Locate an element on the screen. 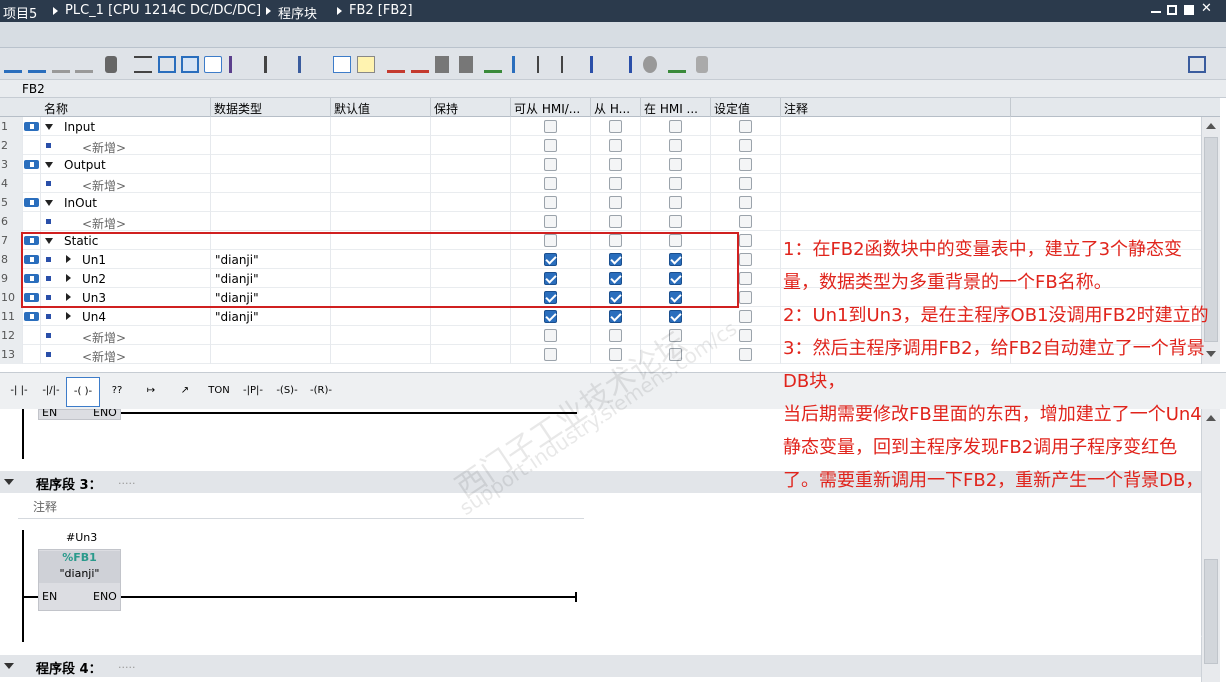 This screenshot has height=682, width=1226. col-setpoint: 设定值 is located at coordinates (732, 108).